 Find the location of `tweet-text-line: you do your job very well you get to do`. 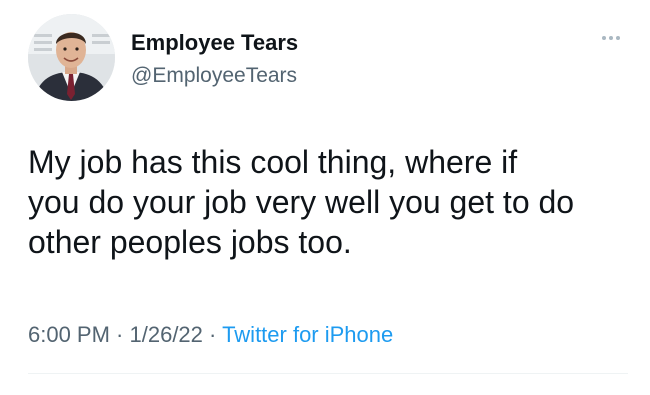

tweet-text-line: you do your job very well you get to do is located at coordinates (301, 202).